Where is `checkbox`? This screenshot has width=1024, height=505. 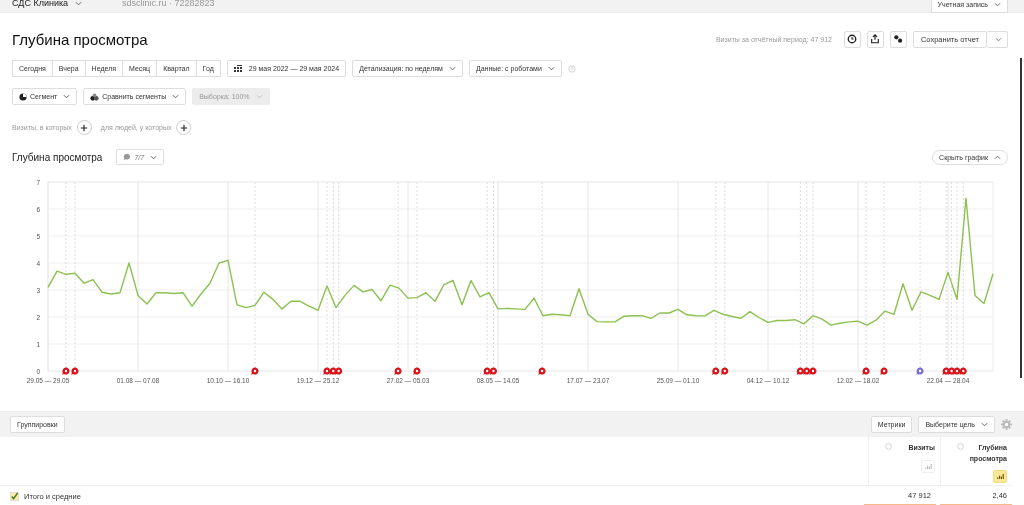 checkbox is located at coordinates (14, 496).